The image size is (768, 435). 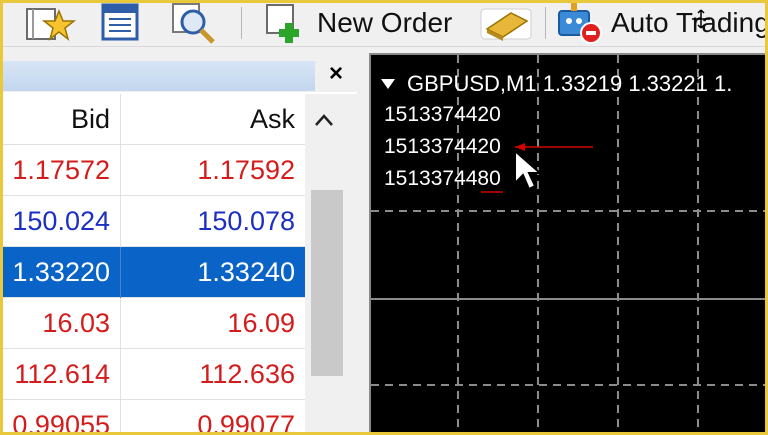 I want to click on table-header: Bid Ask, so click(x=154, y=119).